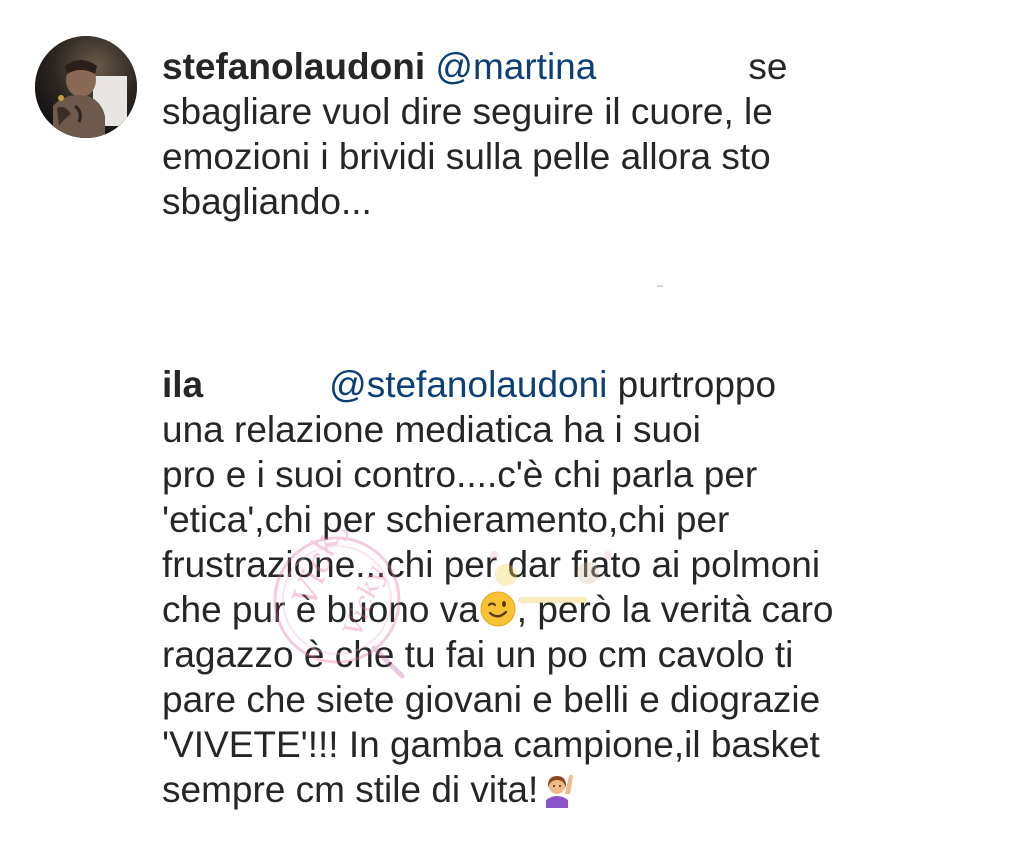  Describe the element at coordinates (692, 384) in the screenshot. I see `comment-text-segment: purtroppo` at that location.